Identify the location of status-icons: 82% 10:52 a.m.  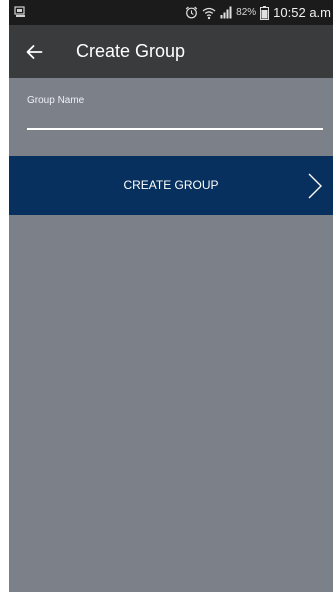
(258, 12).